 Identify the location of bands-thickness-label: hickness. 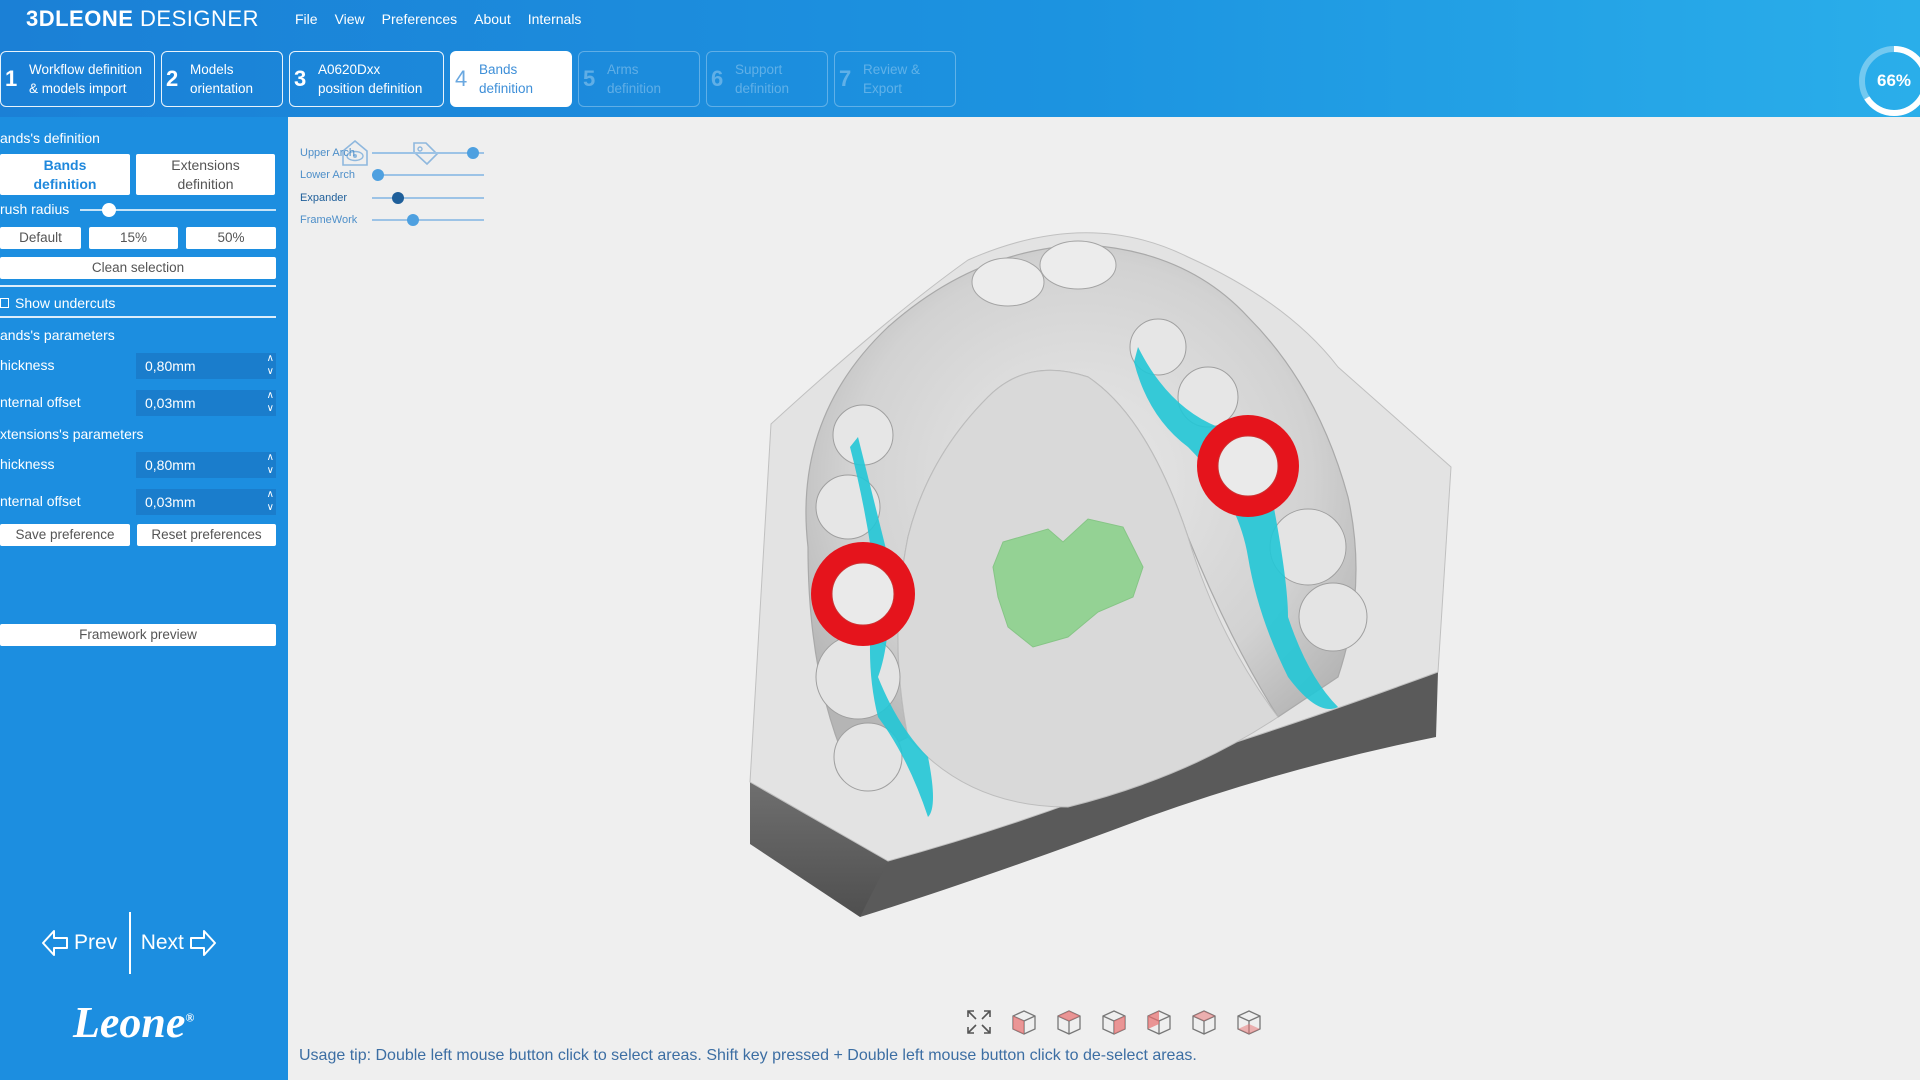
(27, 365).